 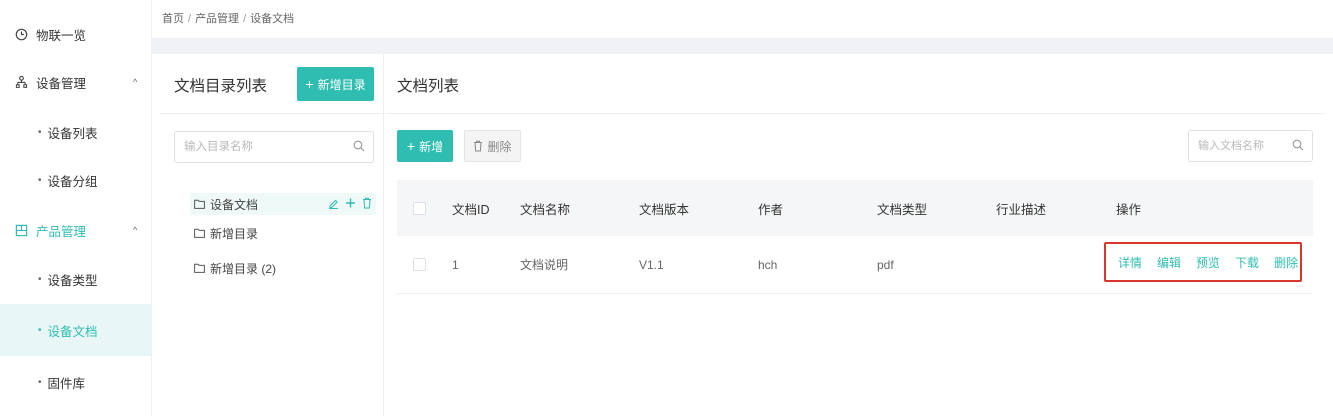 I want to click on sidebar-item-firmware: • 固件库, so click(x=76, y=382).